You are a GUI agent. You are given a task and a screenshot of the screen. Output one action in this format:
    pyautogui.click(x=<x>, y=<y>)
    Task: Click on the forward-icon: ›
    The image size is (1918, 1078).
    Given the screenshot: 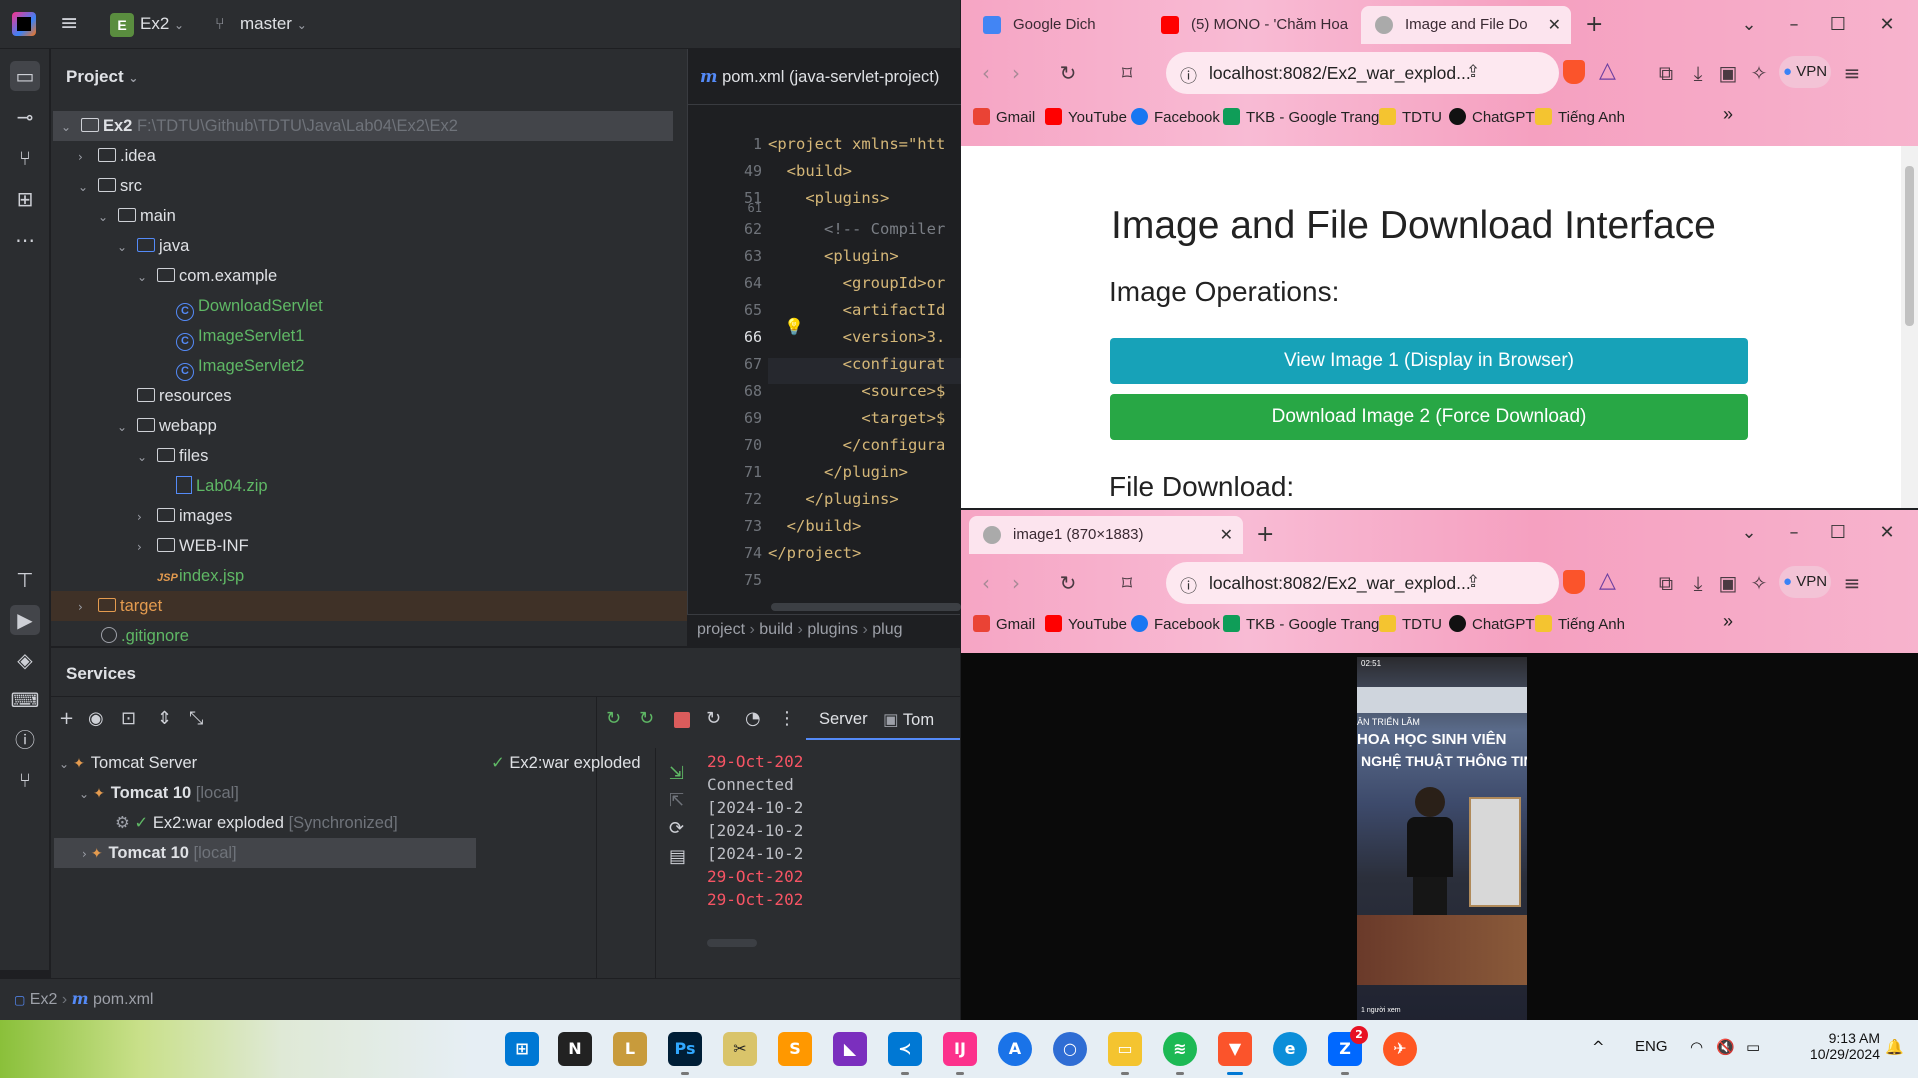 What is the action you would take?
    pyautogui.click(x=1016, y=73)
    